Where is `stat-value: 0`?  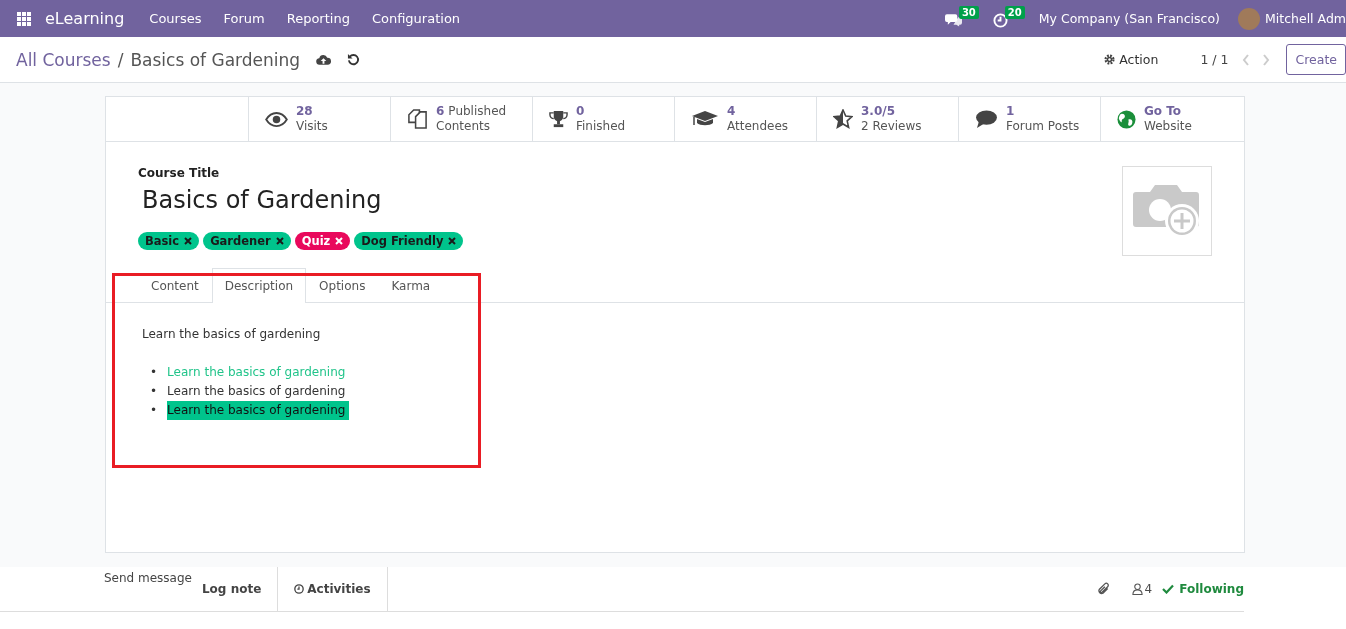
stat-value: 0 is located at coordinates (581, 111).